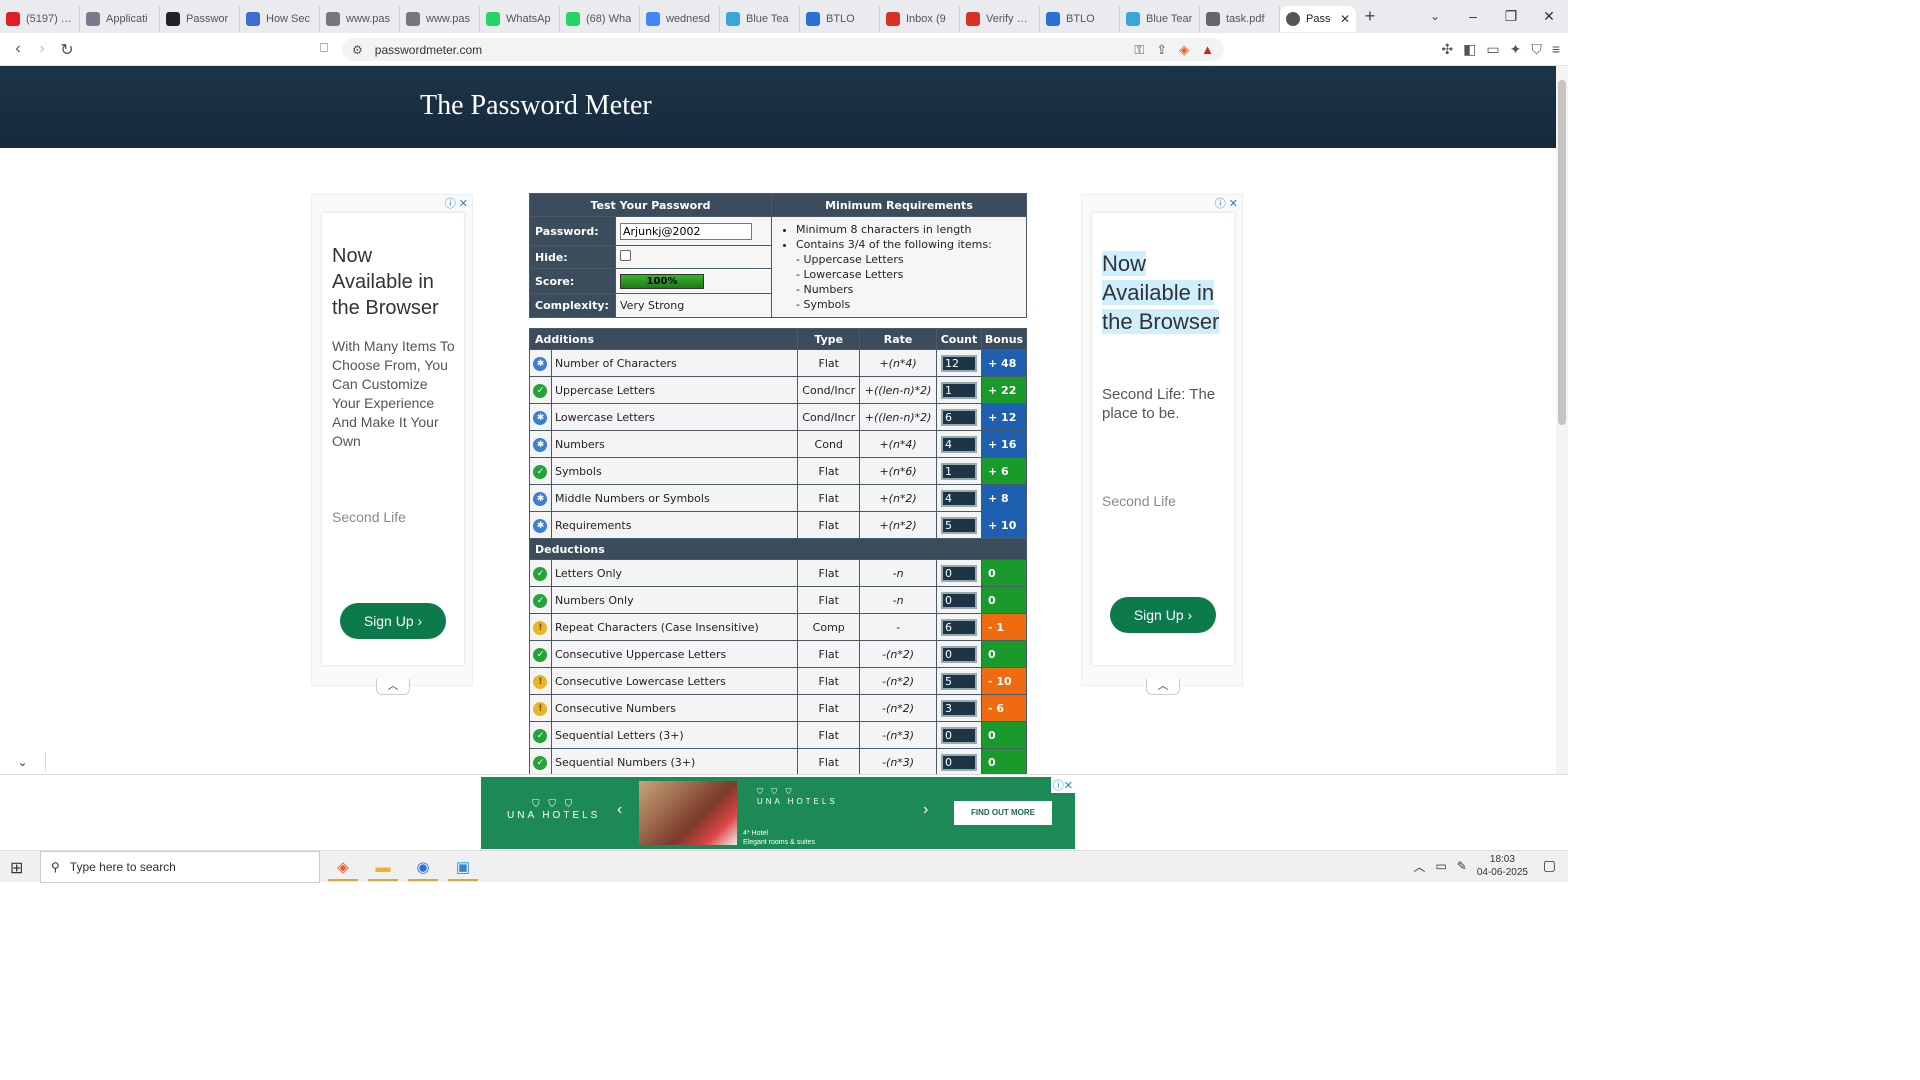 This screenshot has width=1920, height=1080. Describe the element at coordinates (1419, 866) in the screenshot. I see `chevron-up-icon: ︿` at that location.